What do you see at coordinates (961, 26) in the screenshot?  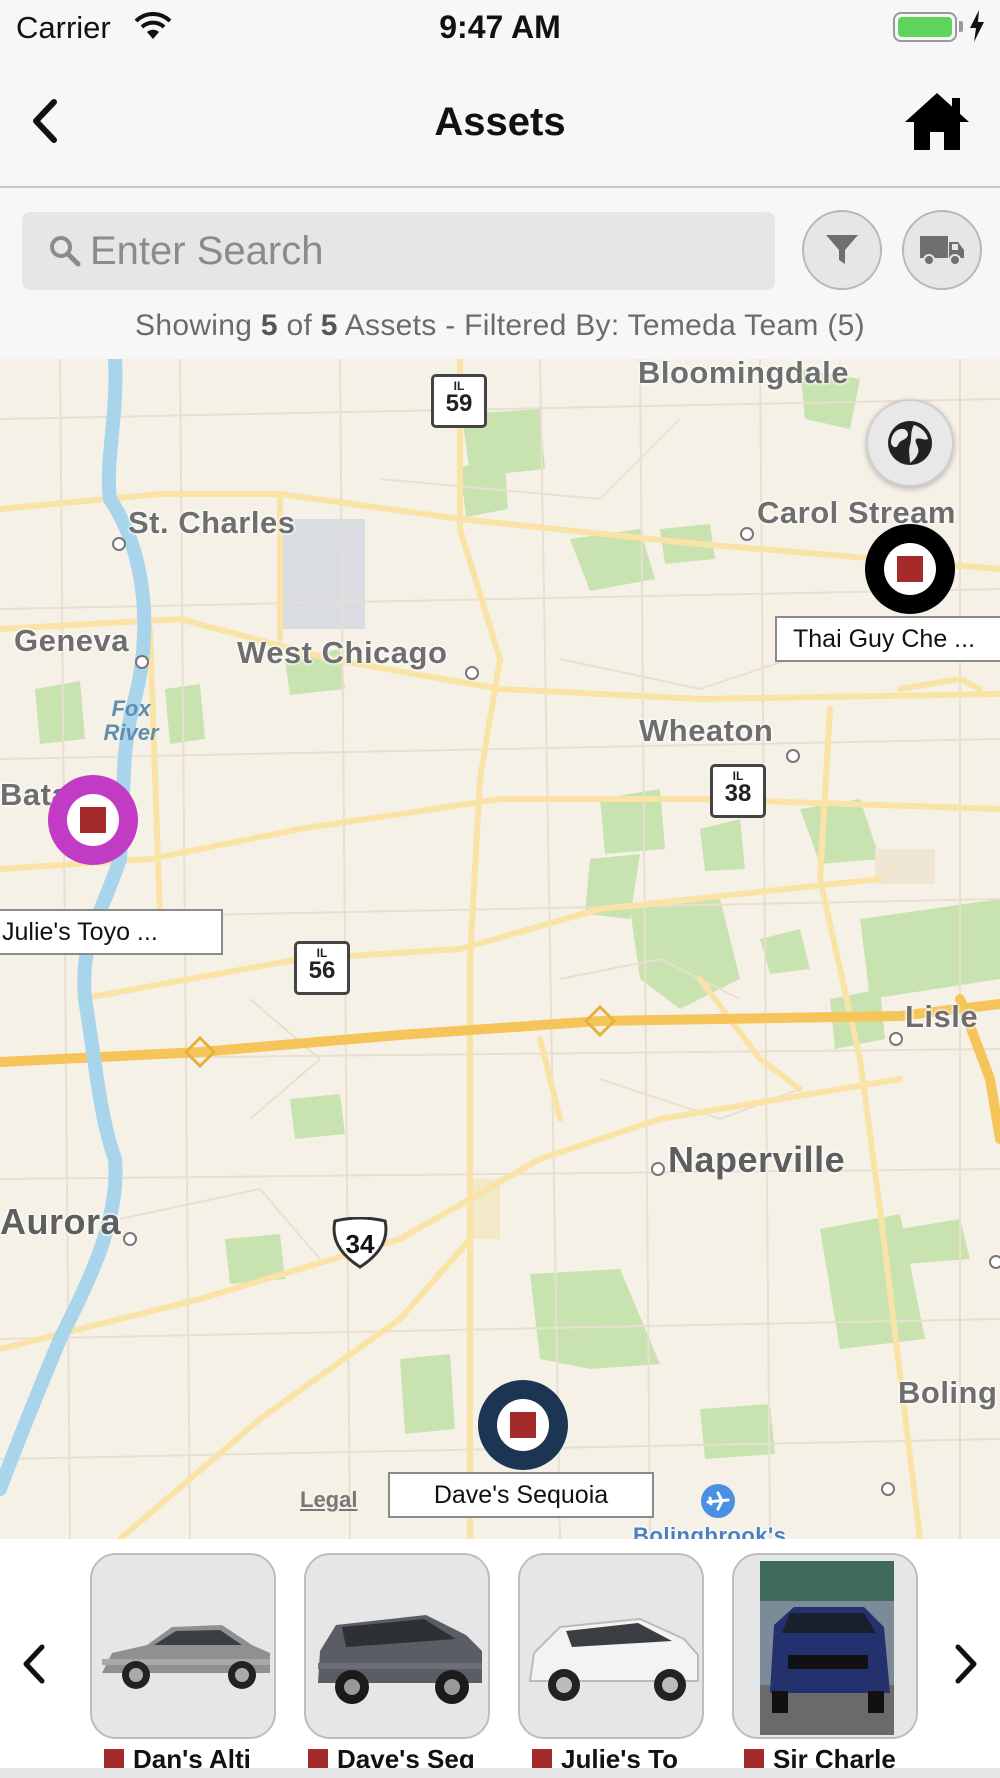 I see `battery-tip` at bounding box center [961, 26].